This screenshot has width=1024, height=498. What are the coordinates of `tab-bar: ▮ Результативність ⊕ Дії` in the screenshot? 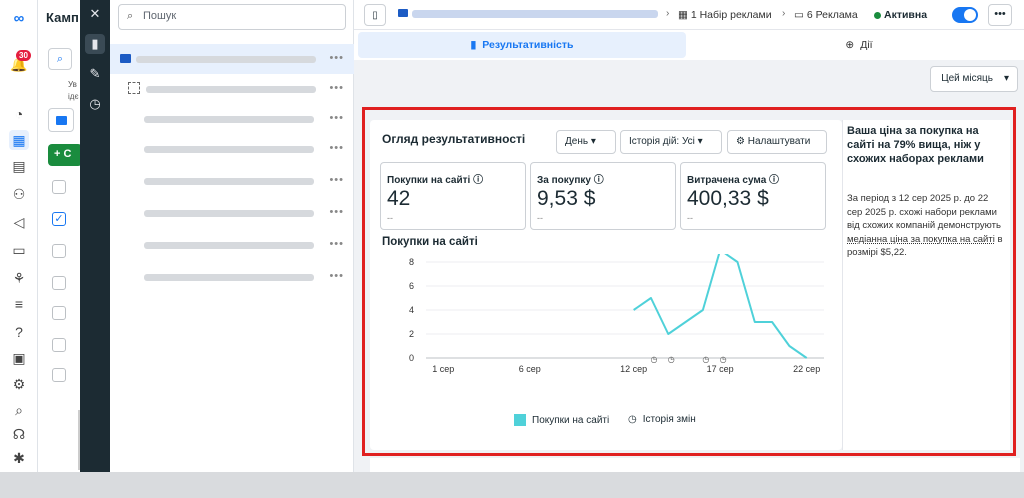 It's located at (689, 45).